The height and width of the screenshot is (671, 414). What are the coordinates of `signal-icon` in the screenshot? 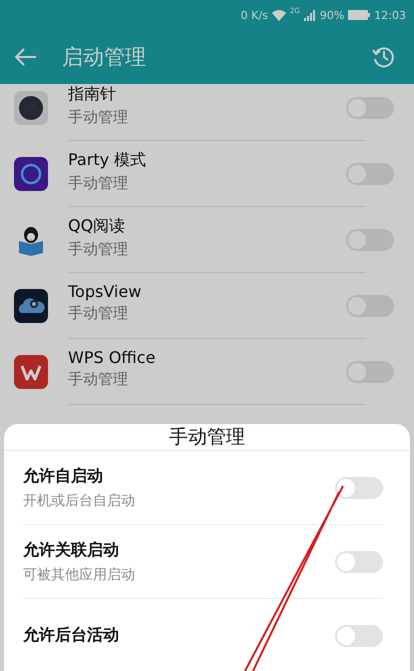 It's located at (310, 15).